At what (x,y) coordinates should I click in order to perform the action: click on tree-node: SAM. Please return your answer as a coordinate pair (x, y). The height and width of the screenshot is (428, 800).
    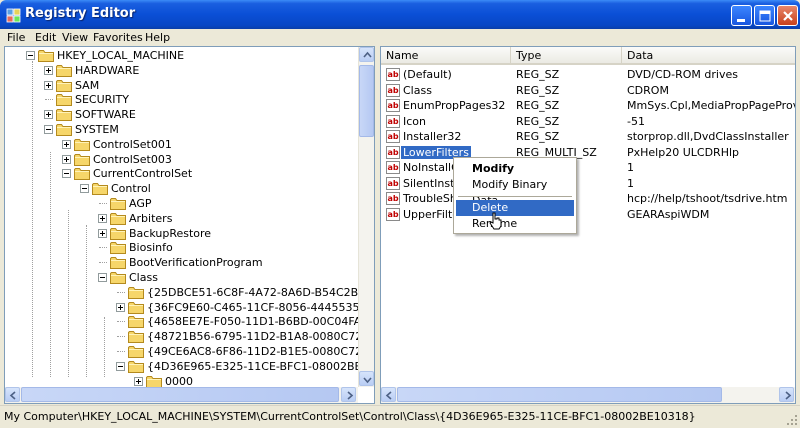
    Looking at the image, I should click on (180, 85).